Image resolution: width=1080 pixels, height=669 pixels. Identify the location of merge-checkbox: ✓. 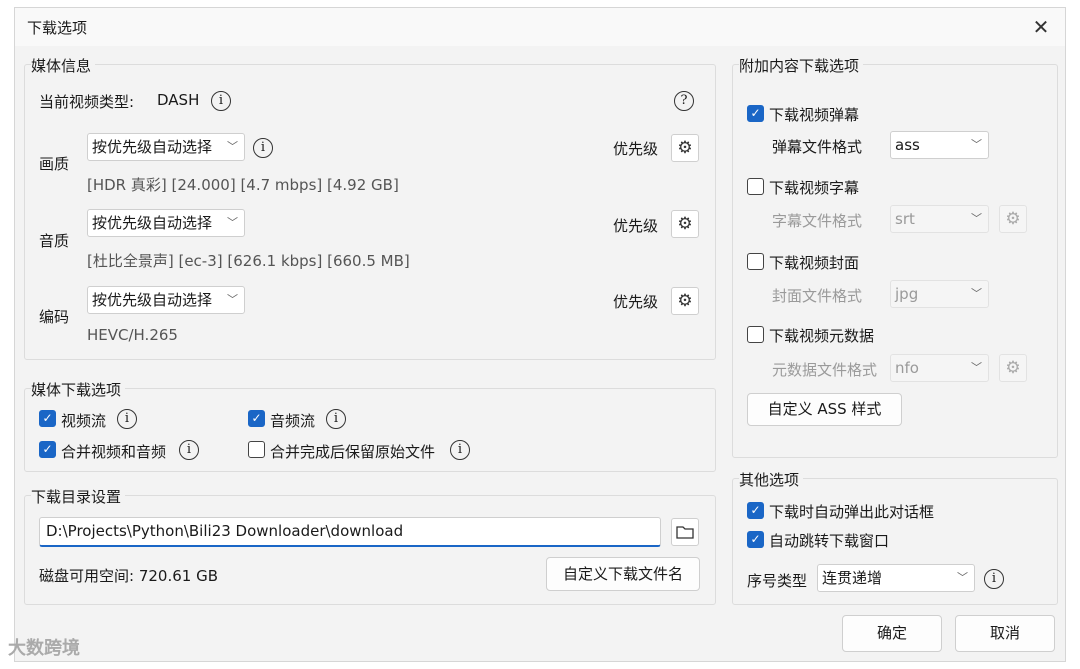
(47, 449).